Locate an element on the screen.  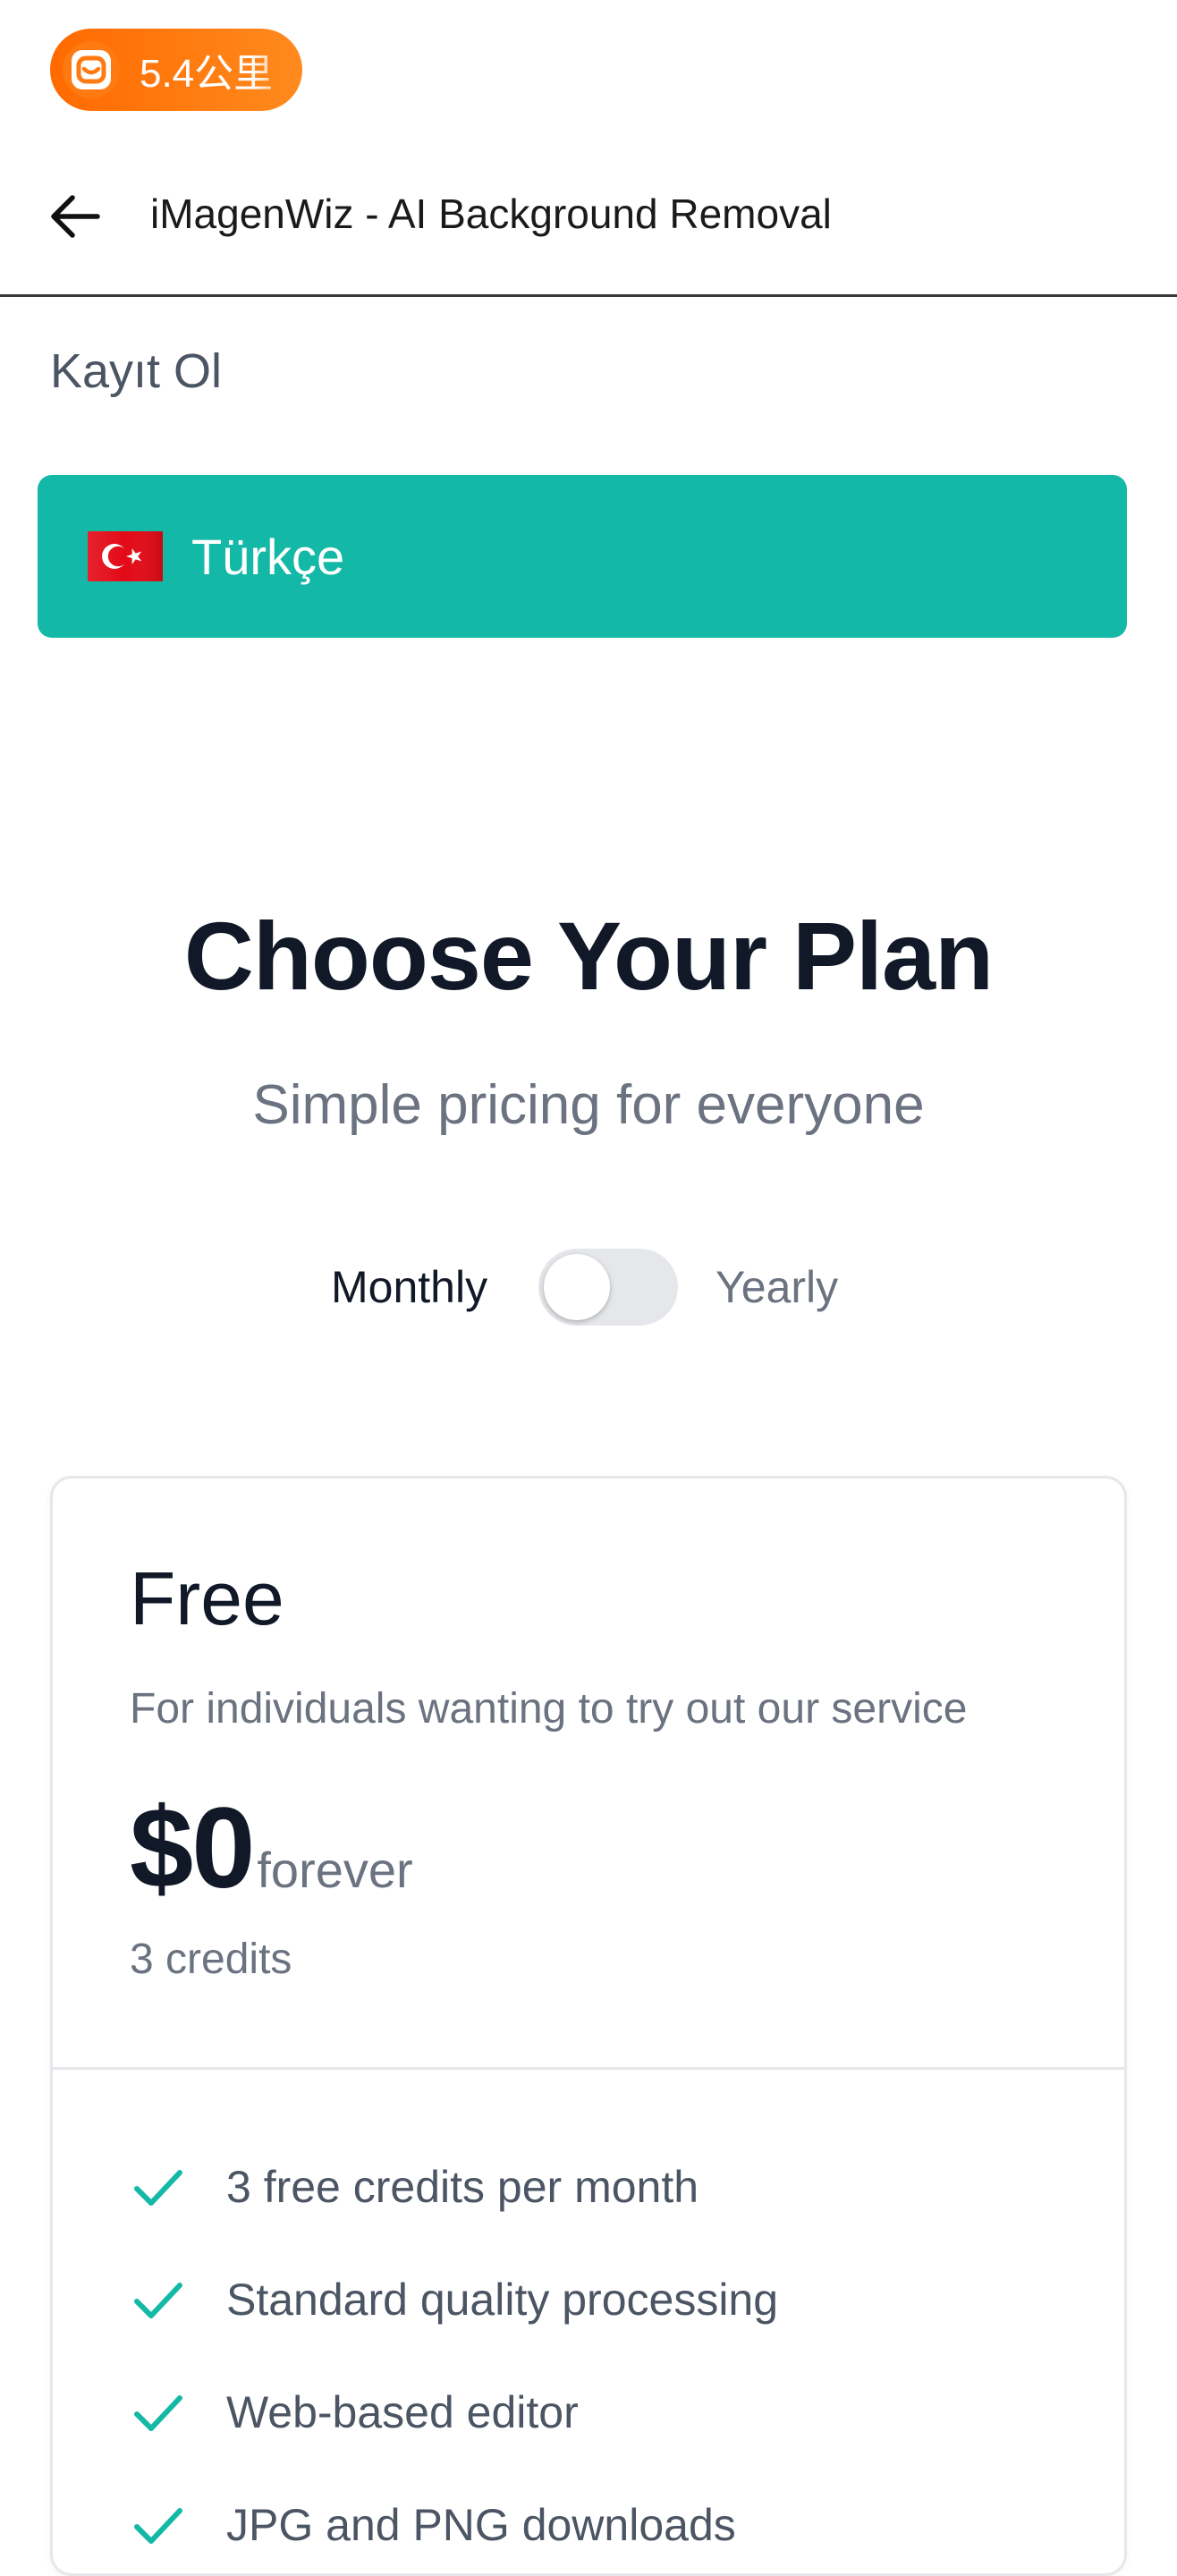
ride-app-icon is located at coordinates (91, 69).